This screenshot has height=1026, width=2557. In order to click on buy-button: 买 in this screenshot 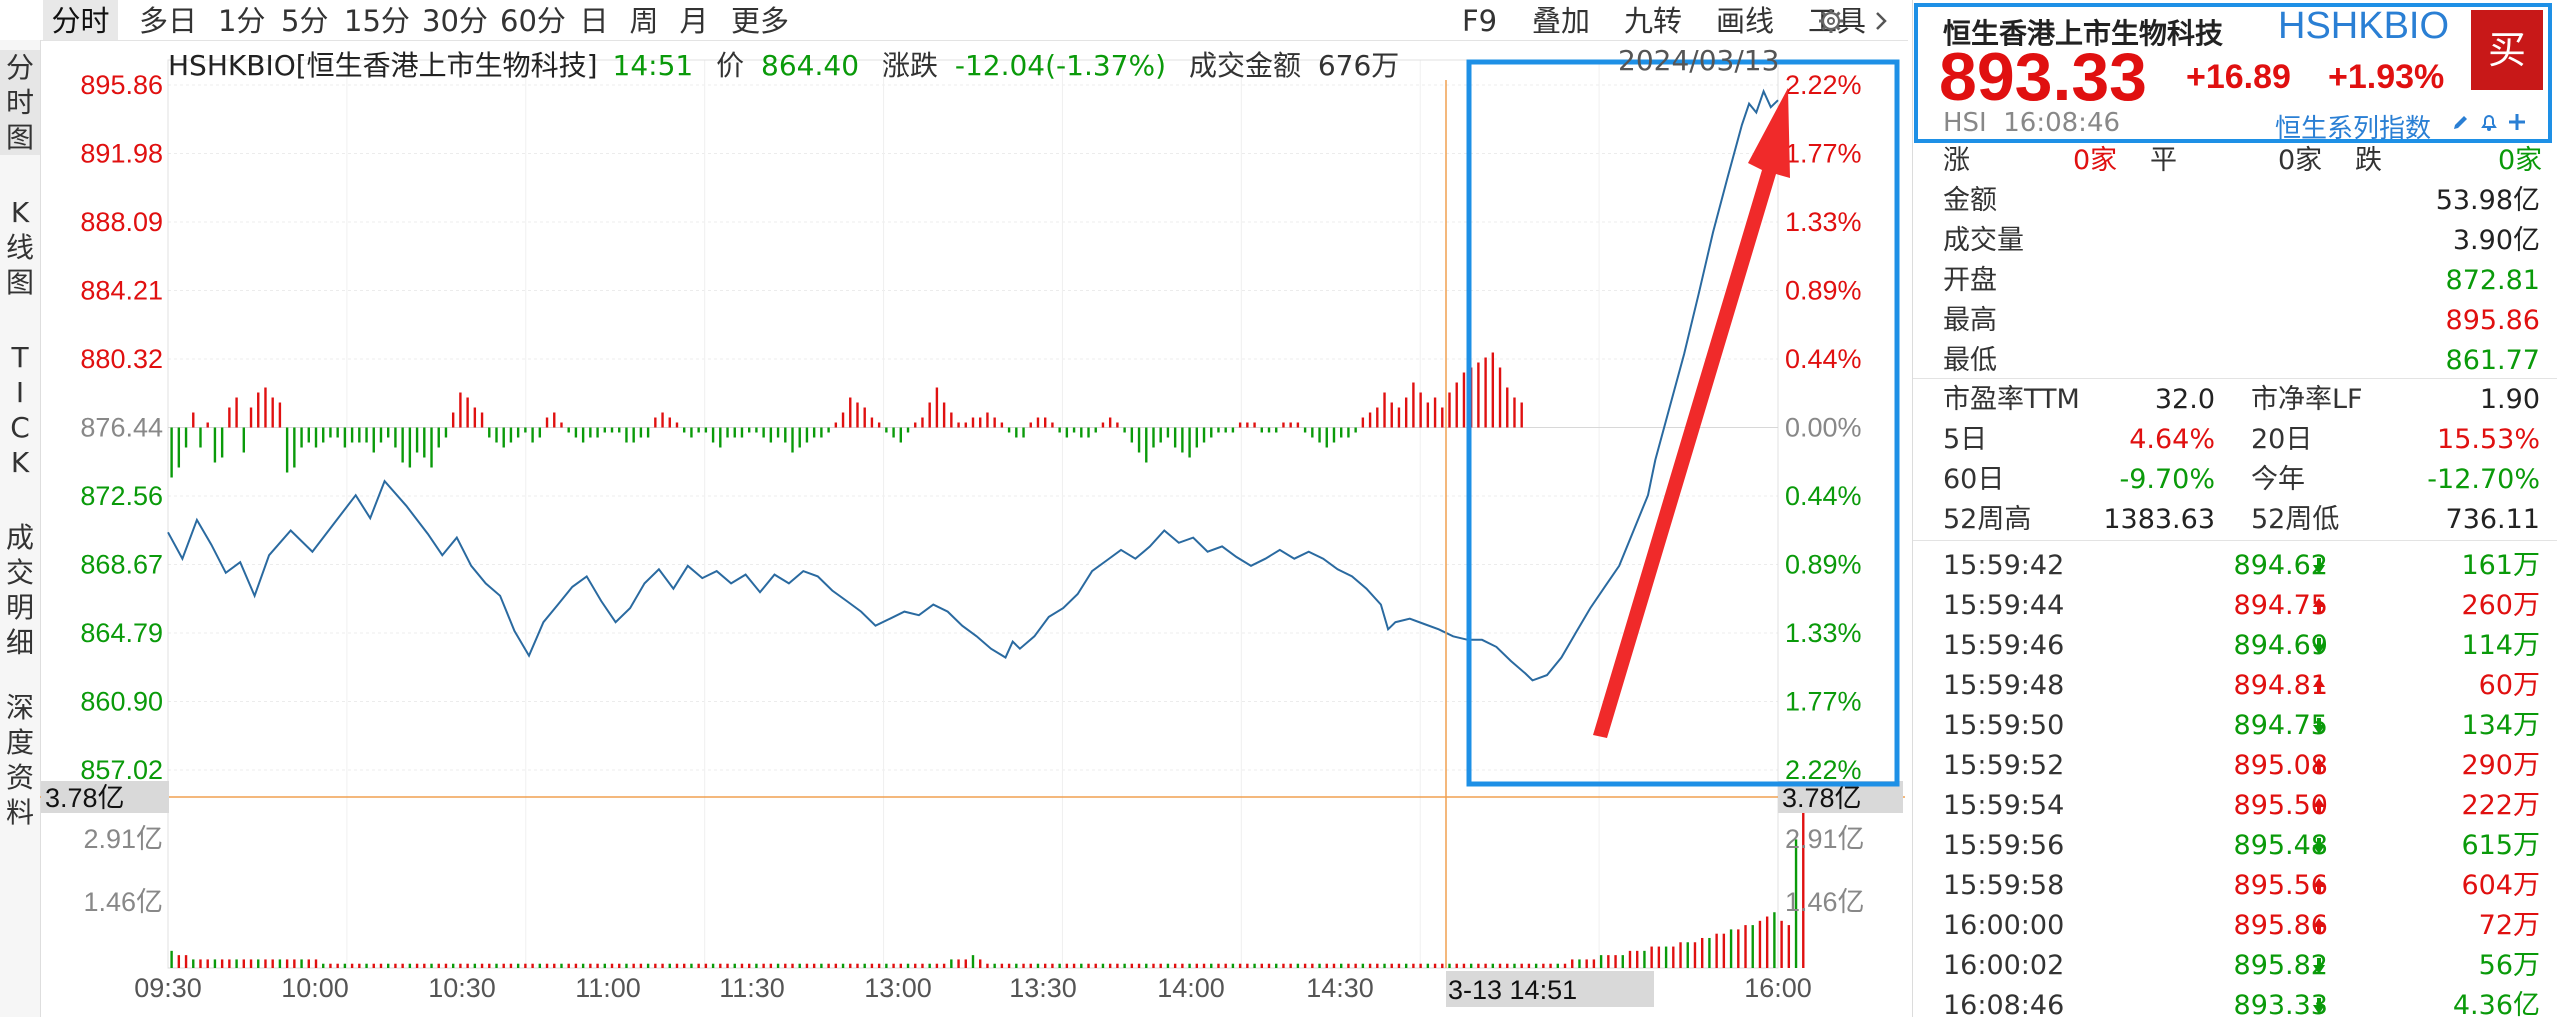, I will do `click(2507, 50)`.